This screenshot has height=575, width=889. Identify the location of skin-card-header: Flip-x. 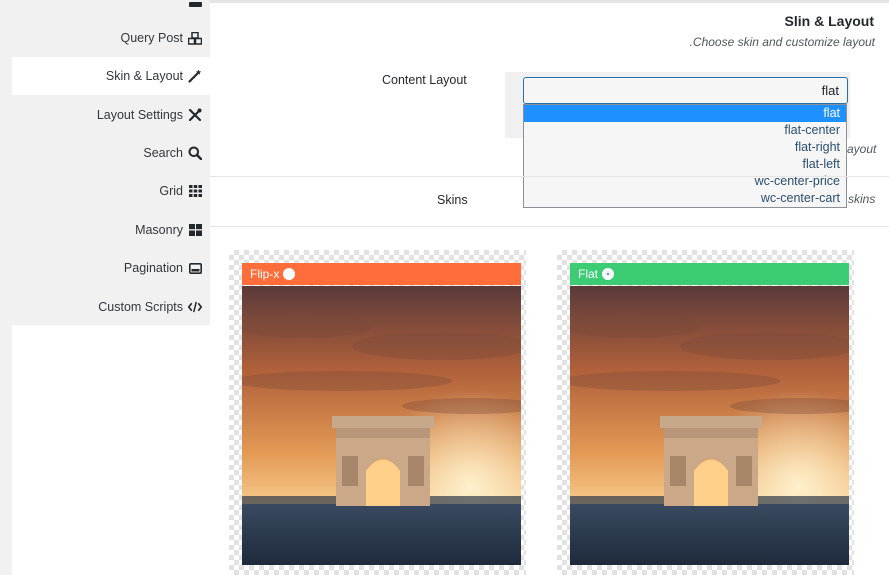
(381, 274).